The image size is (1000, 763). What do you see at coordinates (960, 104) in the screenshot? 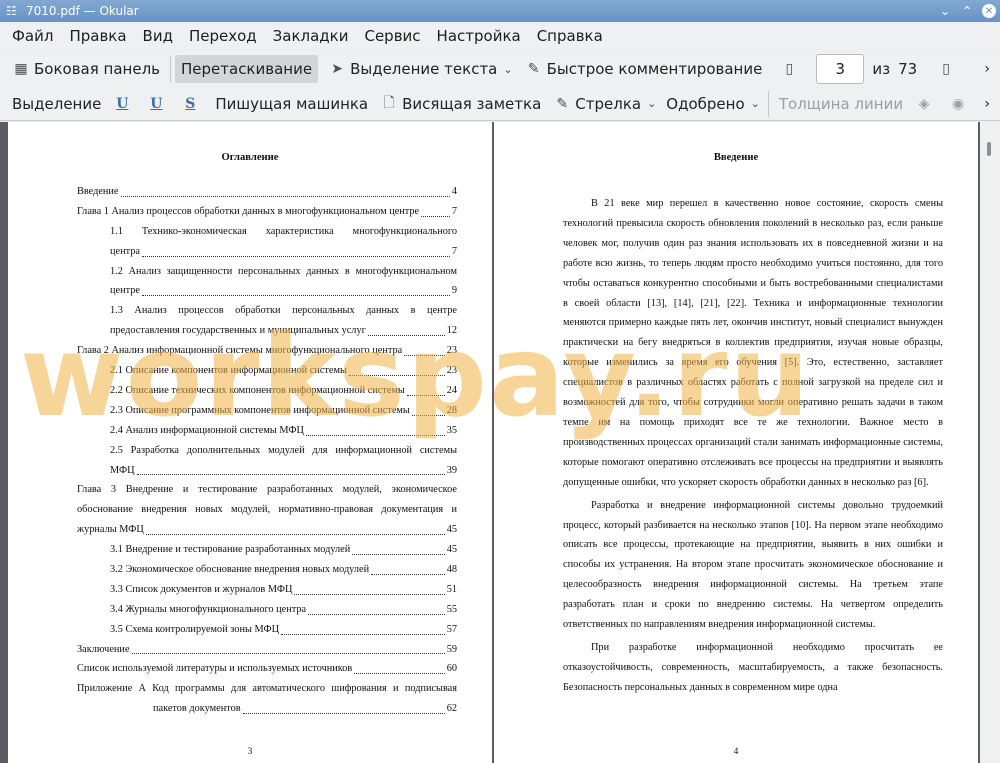
I see `fill-button: ◉` at bounding box center [960, 104].